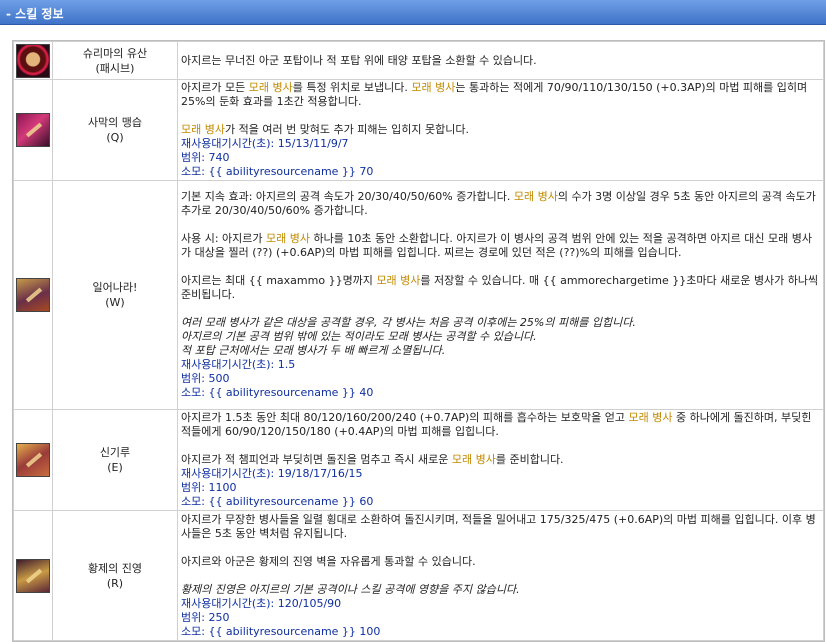 The width and height of the screenshot is (826, 642). Describe the element at coordinates (316, 459) in the screenshot. I see `desc-text: 아지르가 적 챔피언과 부딪히면 돌진을 멈추고 즉시 새로운` at that location.